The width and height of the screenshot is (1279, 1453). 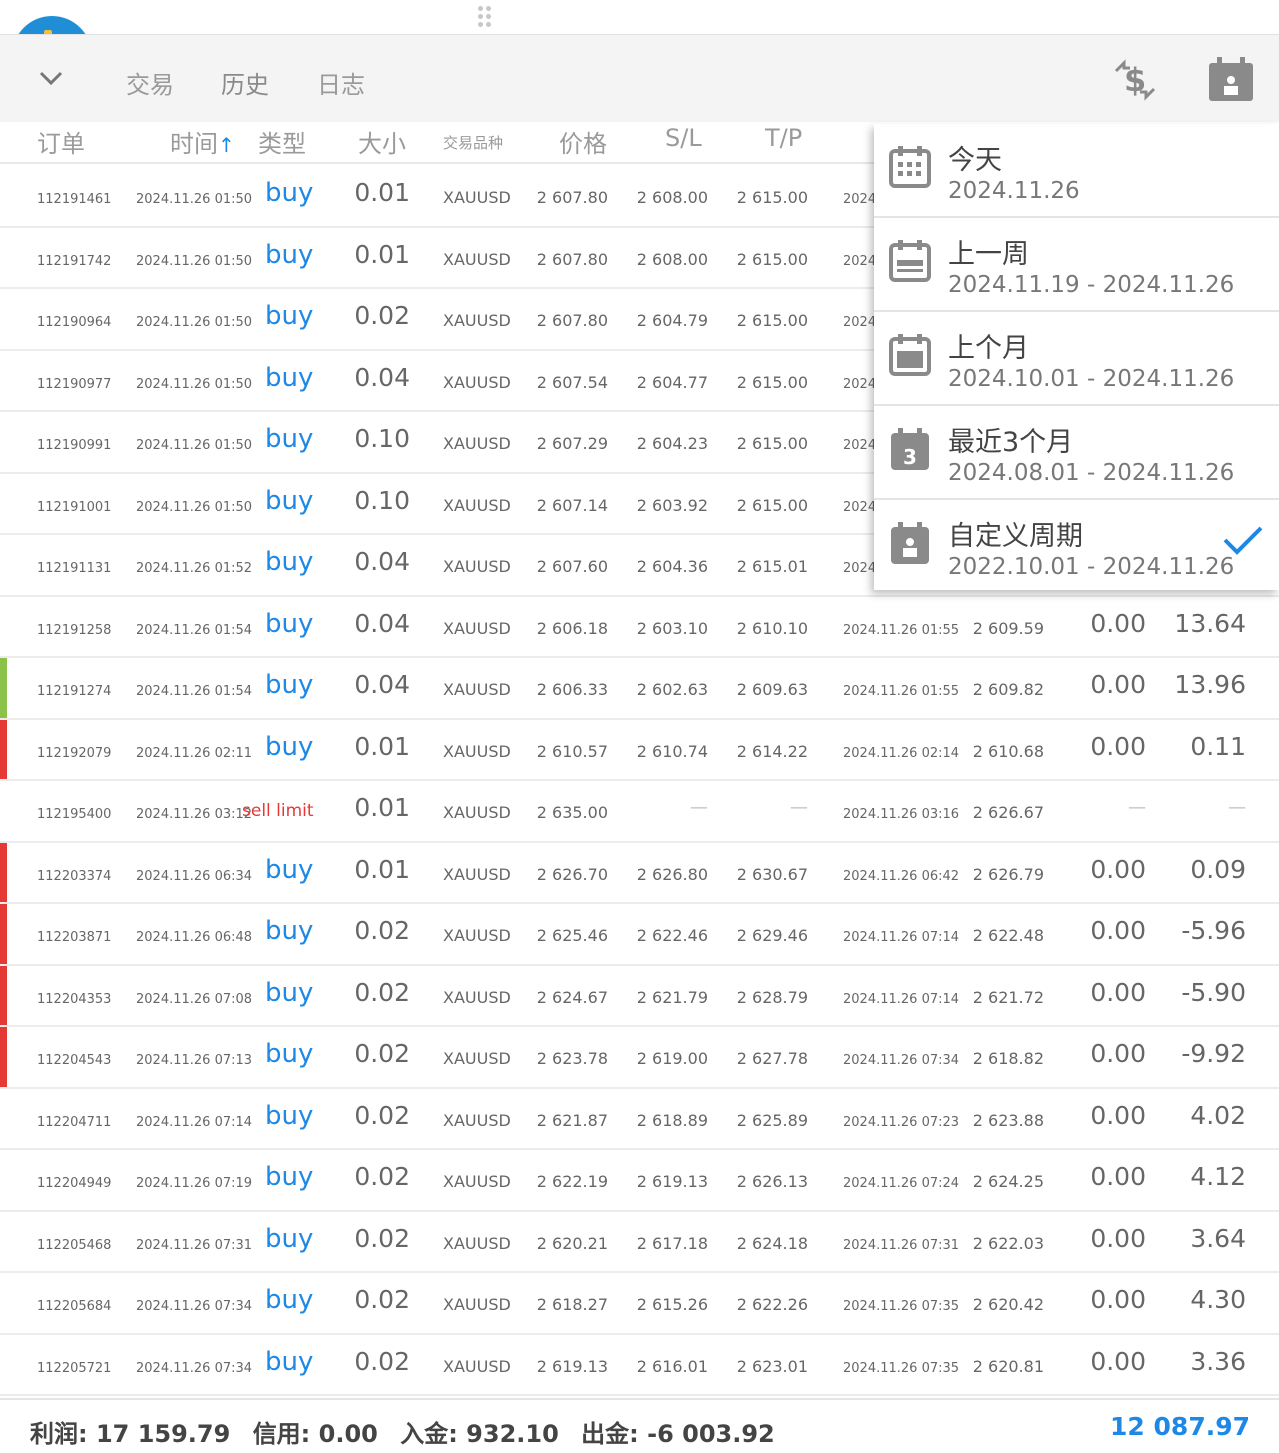 I want to click on header-time: 时间↑, so click(x=202, y=141).